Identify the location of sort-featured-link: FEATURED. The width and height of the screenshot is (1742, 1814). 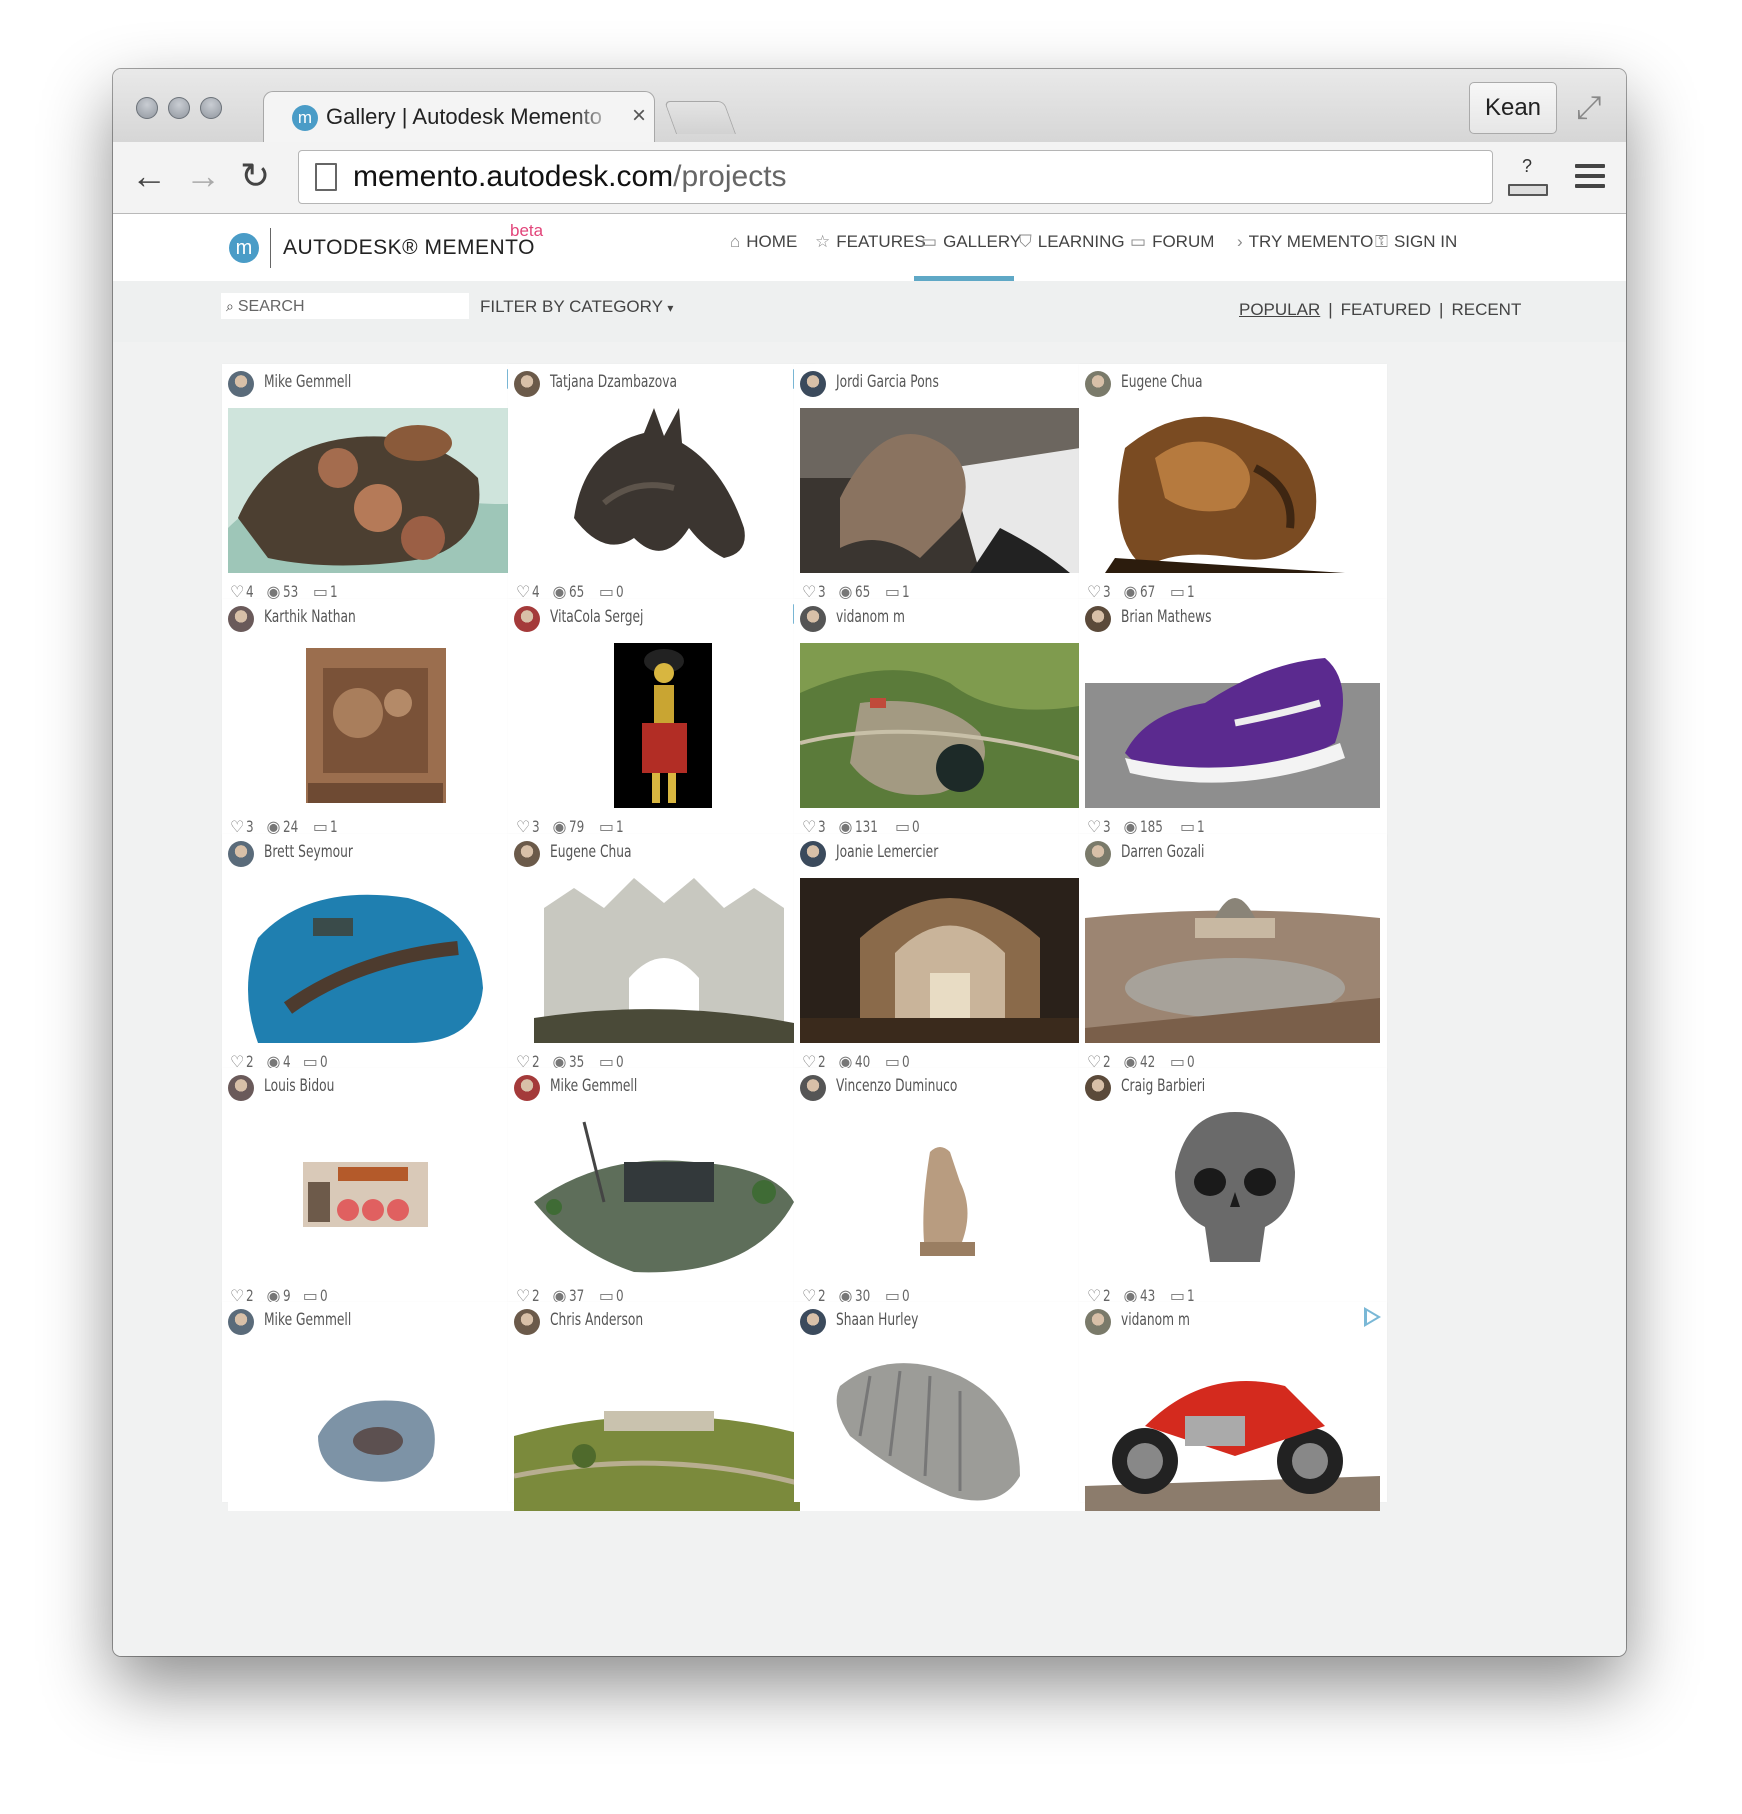
(1386, 309).